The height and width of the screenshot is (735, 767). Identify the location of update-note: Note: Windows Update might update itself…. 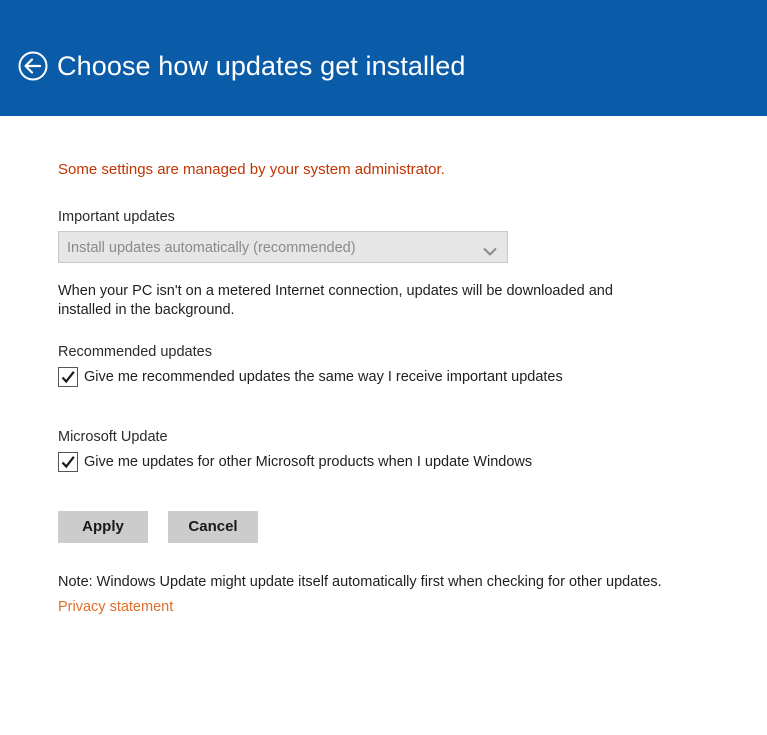
(360, 582).